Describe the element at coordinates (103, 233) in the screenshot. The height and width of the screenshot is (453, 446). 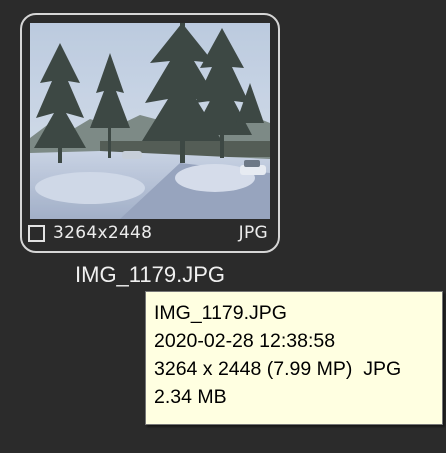
I see `thumbnail-resolution: 3264x2448` at that location.